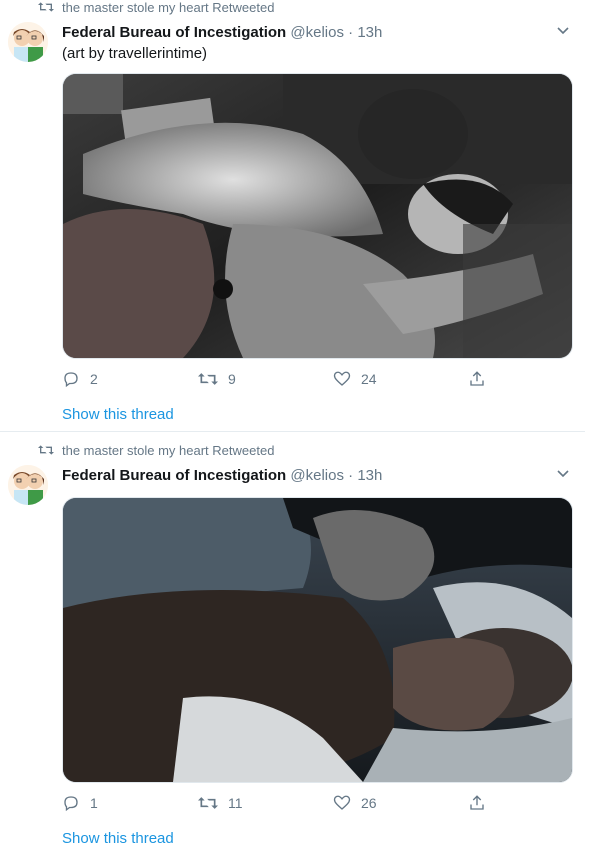 The height and width of the screenshot is (847, 589). I want to click on tweet-text: (art by travellerintime), so click(135, 53).